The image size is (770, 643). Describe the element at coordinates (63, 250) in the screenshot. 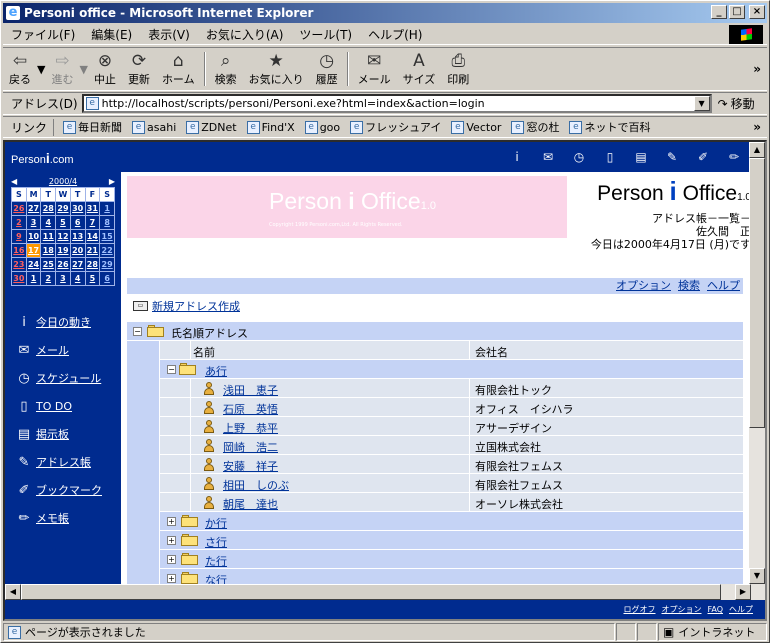

I see `calendar-day: 19` at that location.